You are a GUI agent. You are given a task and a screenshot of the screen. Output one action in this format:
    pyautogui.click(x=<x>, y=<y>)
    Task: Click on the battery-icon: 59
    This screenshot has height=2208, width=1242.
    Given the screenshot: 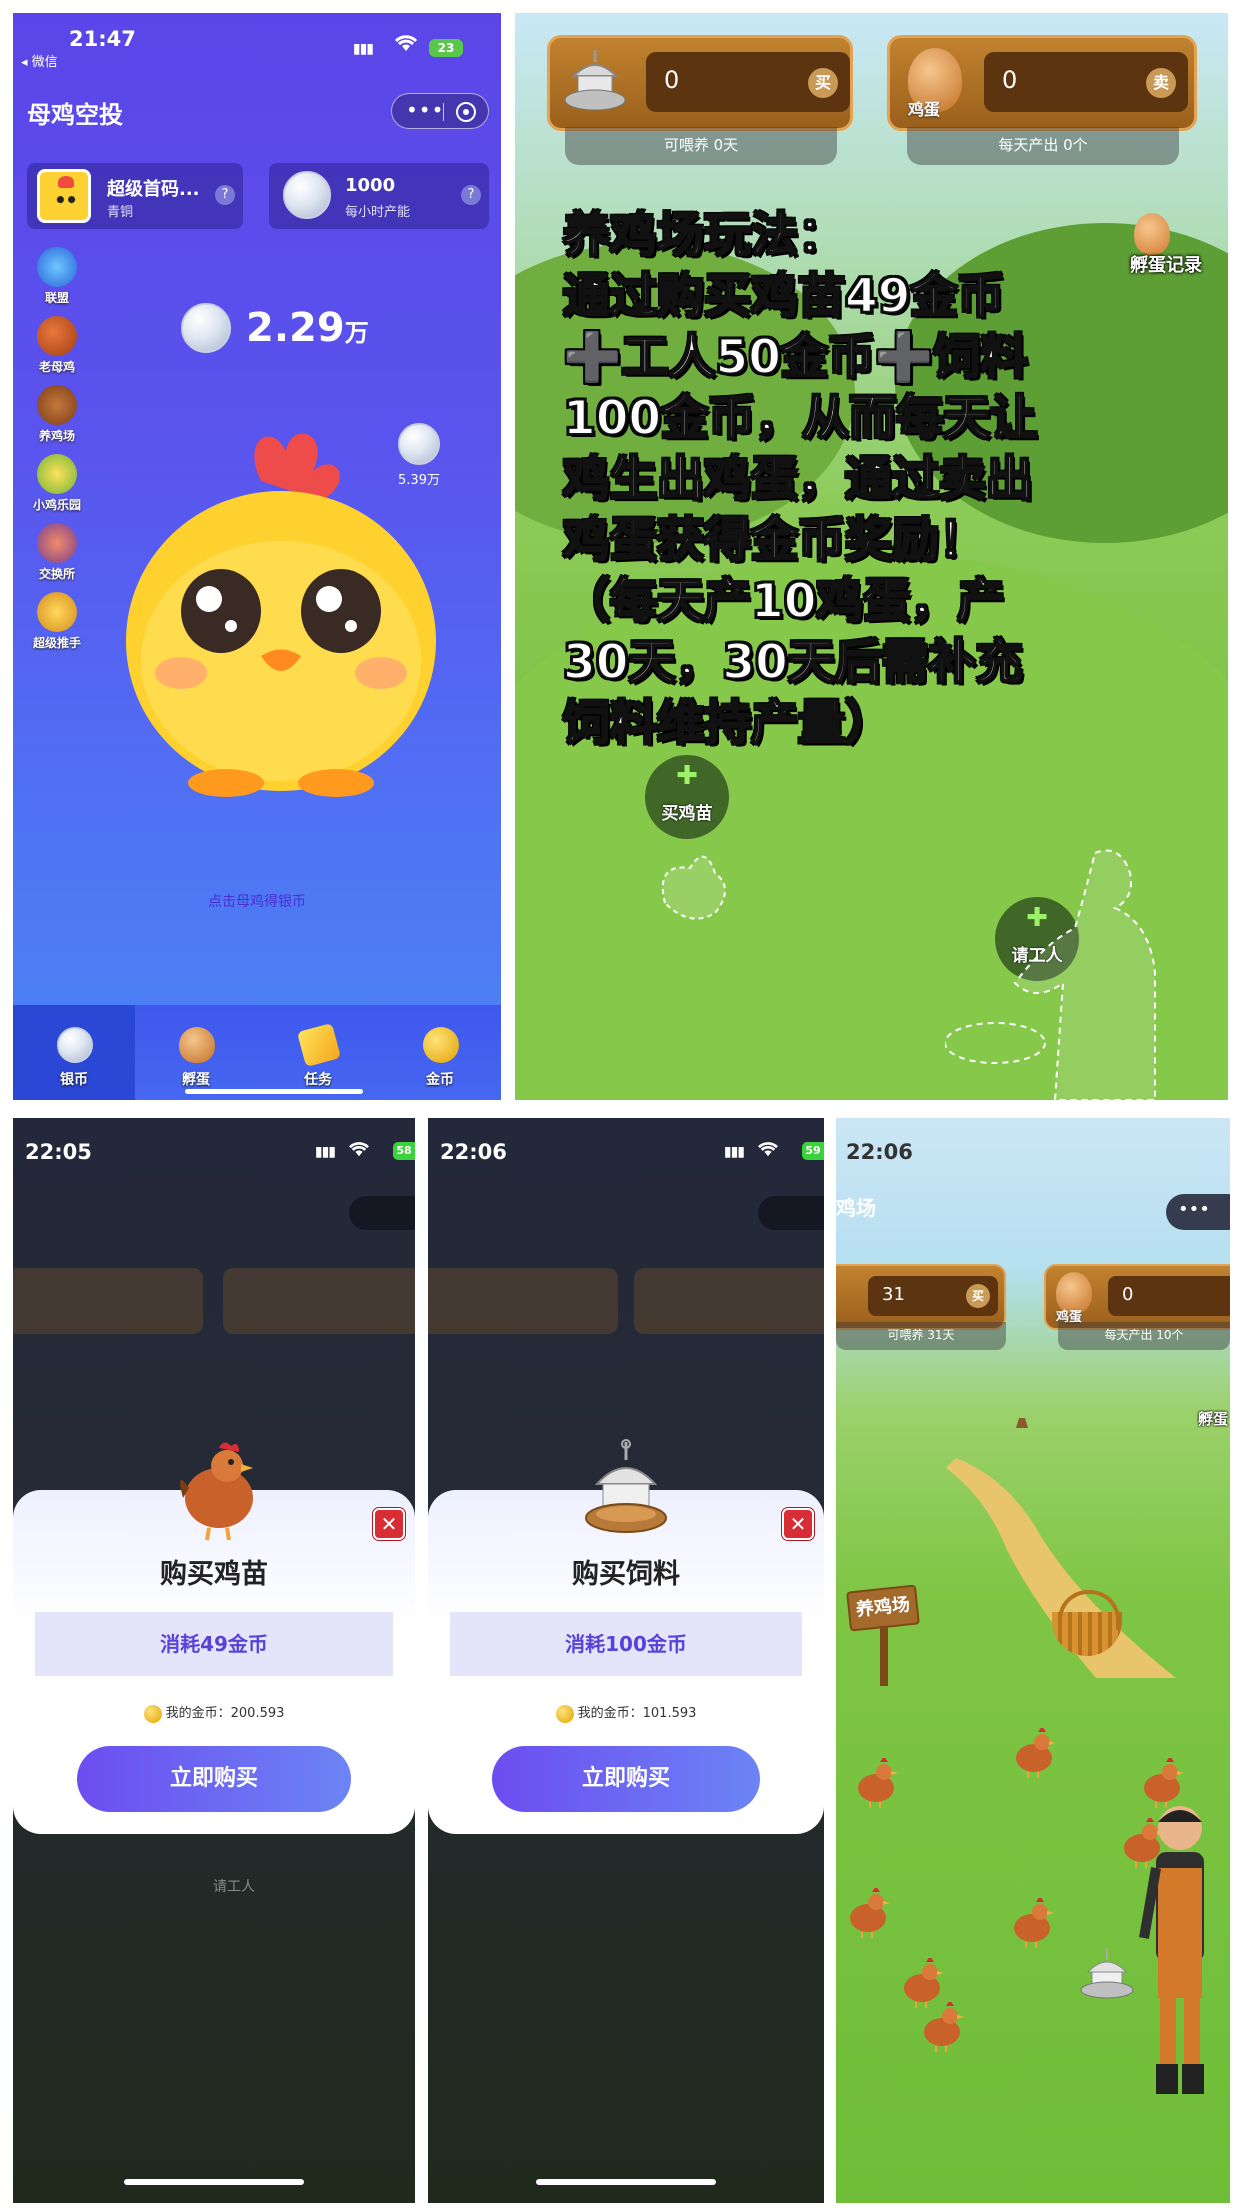 What is the action you would take?
    pyautogui.click(x=813, y=1151)
    